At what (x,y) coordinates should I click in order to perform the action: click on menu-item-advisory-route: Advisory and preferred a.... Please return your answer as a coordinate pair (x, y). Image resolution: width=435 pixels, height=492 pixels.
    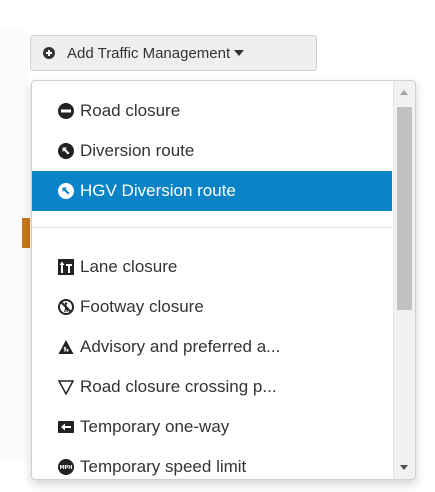
    Looking at the image, I should click on (212, 347).